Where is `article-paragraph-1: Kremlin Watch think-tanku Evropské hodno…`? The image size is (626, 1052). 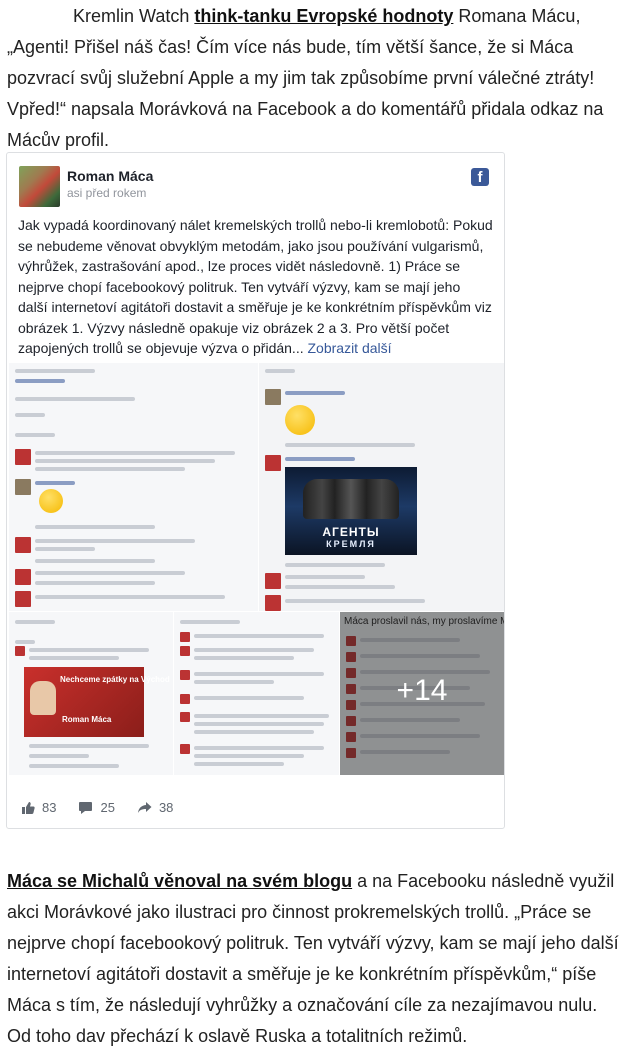
article-paragraph-1: Kremlin Watch think-tanku Evropské hodno… is located at coordinates (314, 78).